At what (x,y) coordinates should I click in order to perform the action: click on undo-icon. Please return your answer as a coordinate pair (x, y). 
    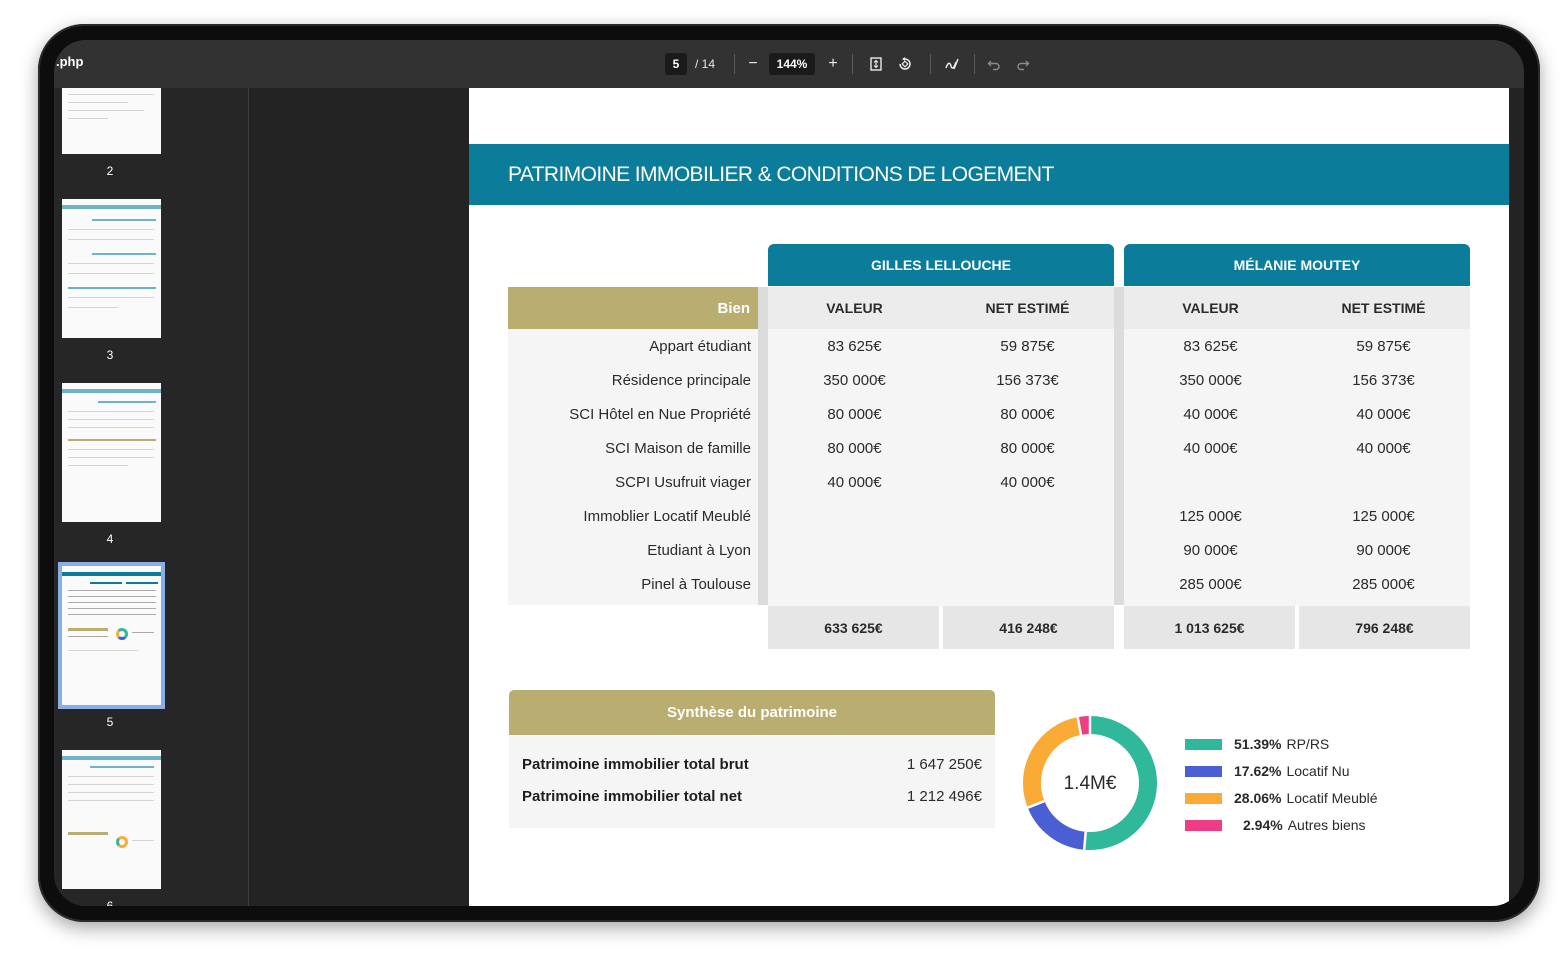
    Looking at the image, I should click on (994, 64).